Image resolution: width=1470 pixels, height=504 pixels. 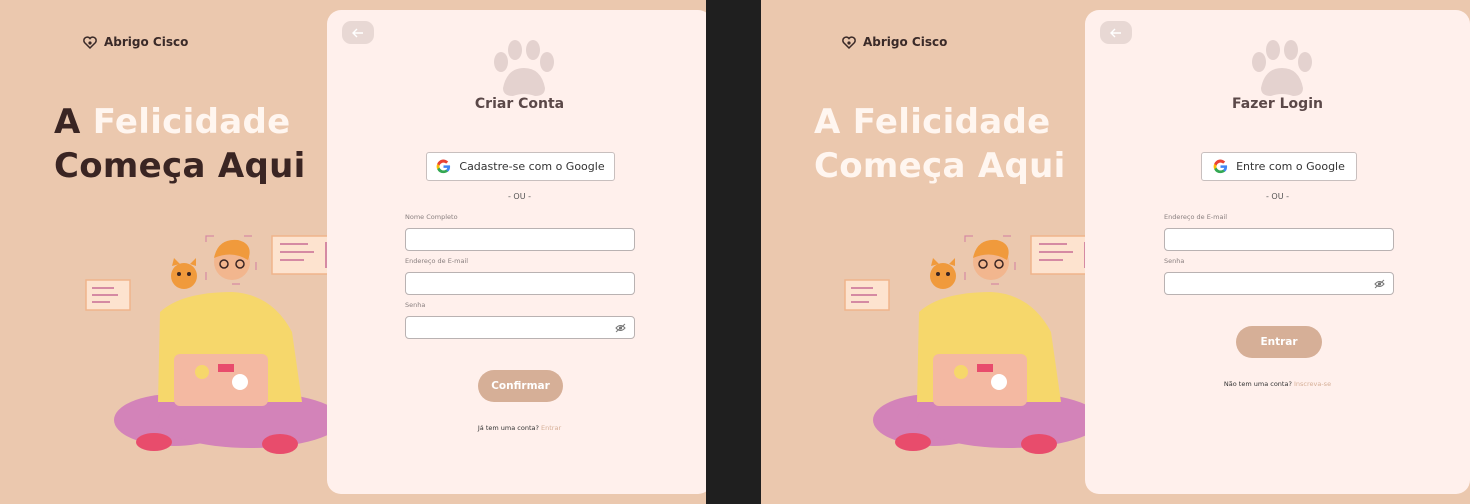 I want to click on google-signup-label: Cadastre-se com o Google, so click(x=532, y=166).